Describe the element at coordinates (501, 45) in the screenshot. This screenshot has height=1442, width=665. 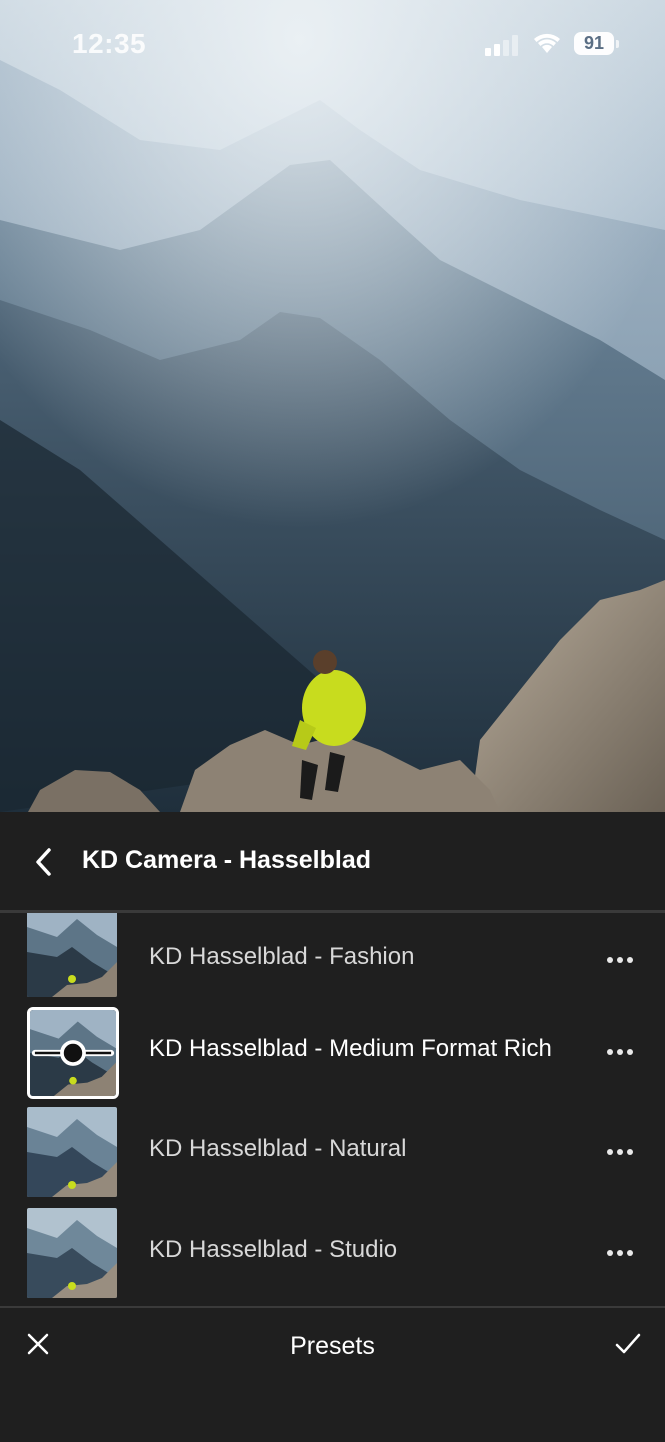
I see `cellular-signal-icon` at that location.